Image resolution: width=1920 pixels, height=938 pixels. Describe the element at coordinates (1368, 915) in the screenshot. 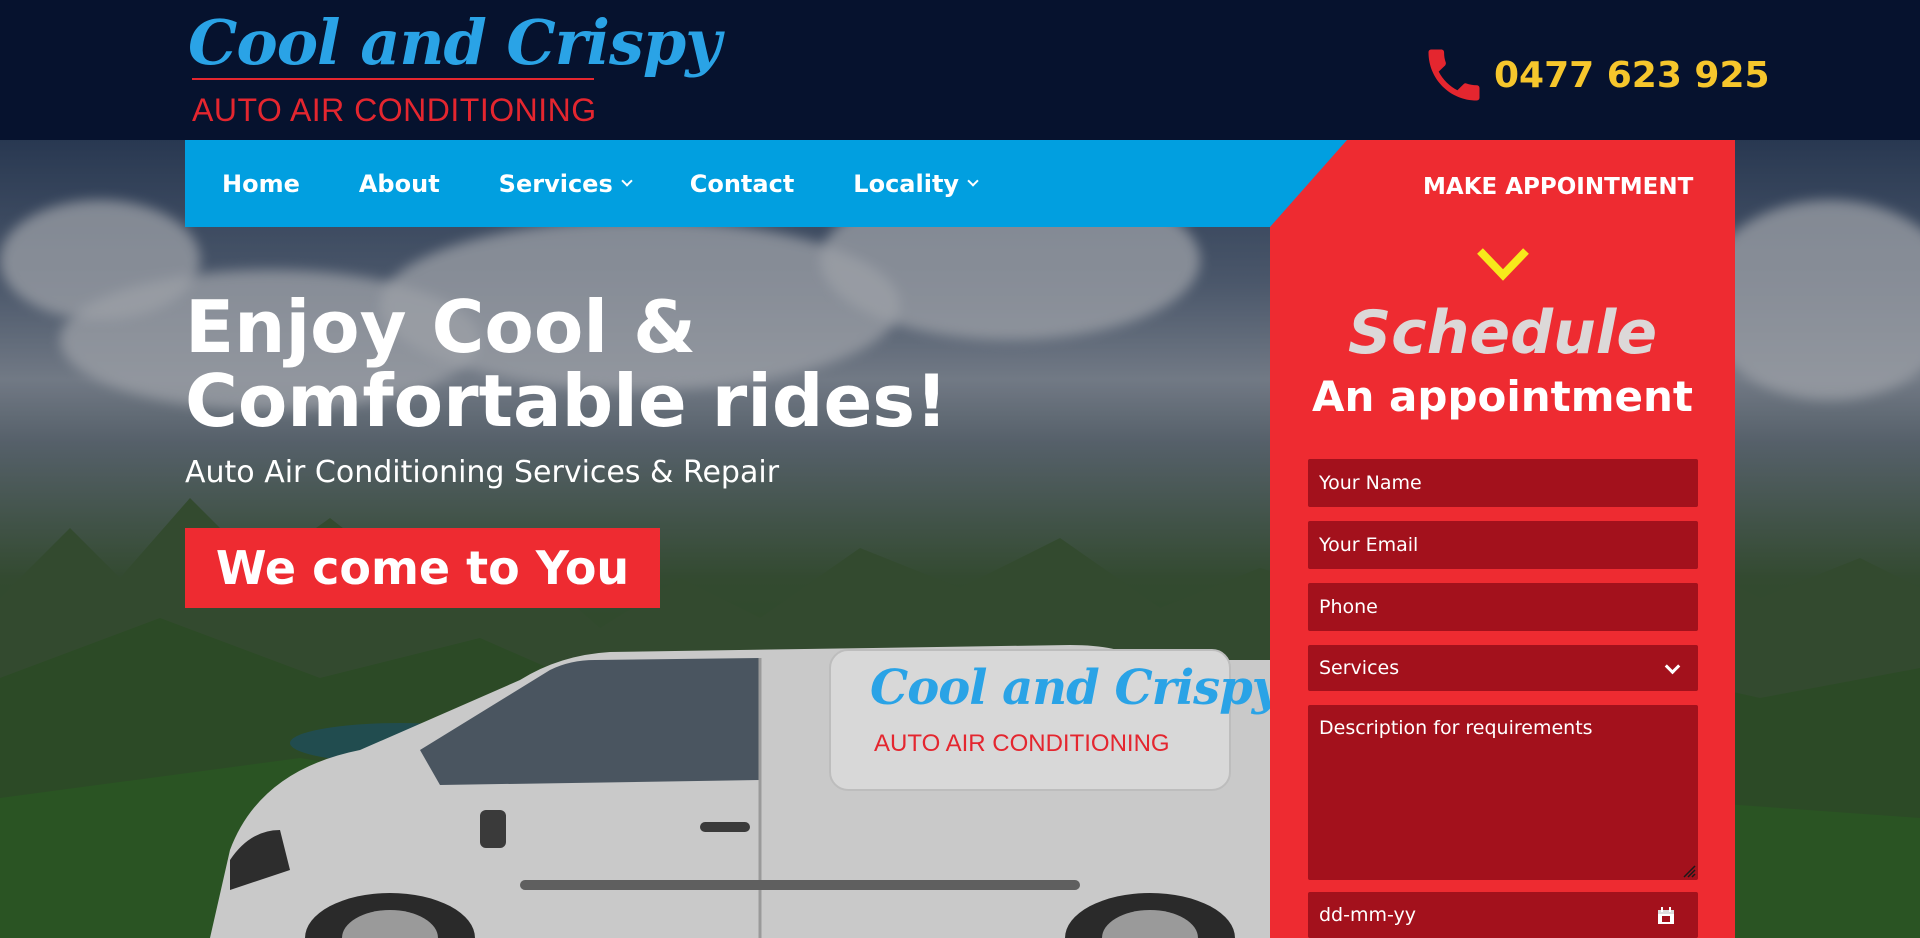

I see `date-placeholder: dd-mm-yy` at that location.